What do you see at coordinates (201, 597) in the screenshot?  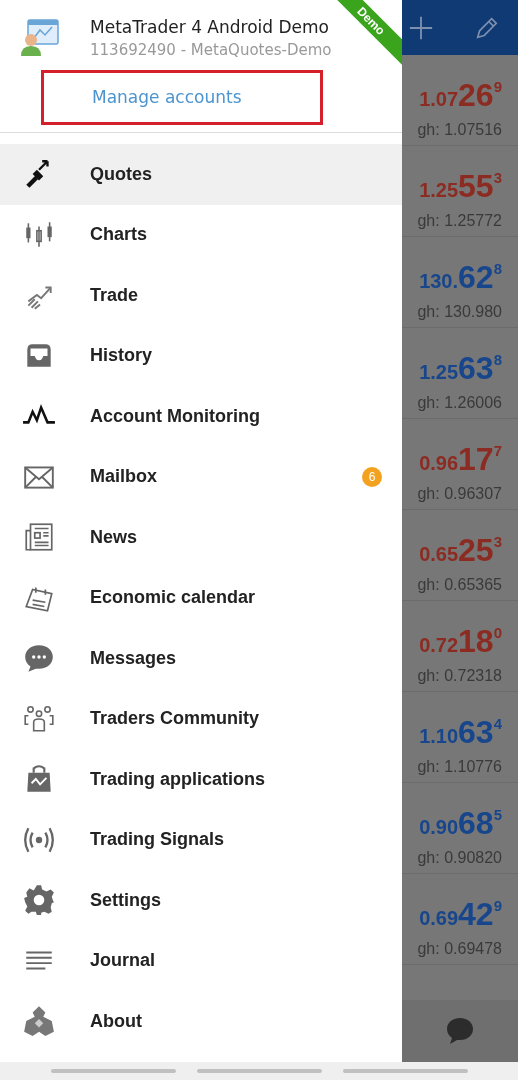 I see `menu-item: Economic calendar` at bounding box center [201, 597].